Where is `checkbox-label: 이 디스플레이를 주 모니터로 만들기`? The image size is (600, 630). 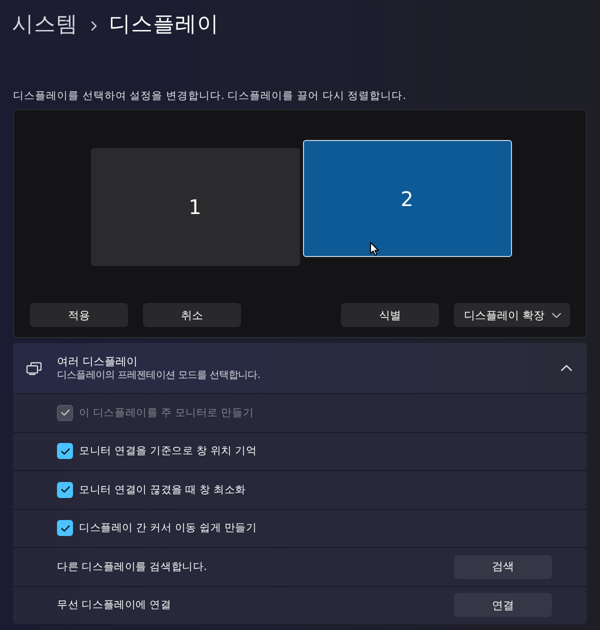 checkbox-label: 이 디스플레이를 주 모니터로 만들기 is located at coordinates (166, 413).